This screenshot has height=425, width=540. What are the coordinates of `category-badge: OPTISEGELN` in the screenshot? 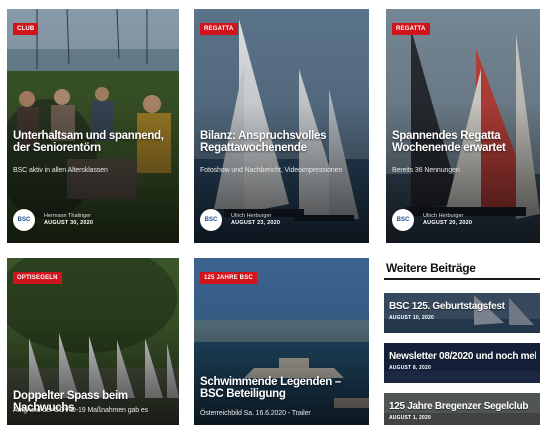 It's located at (37, 278).